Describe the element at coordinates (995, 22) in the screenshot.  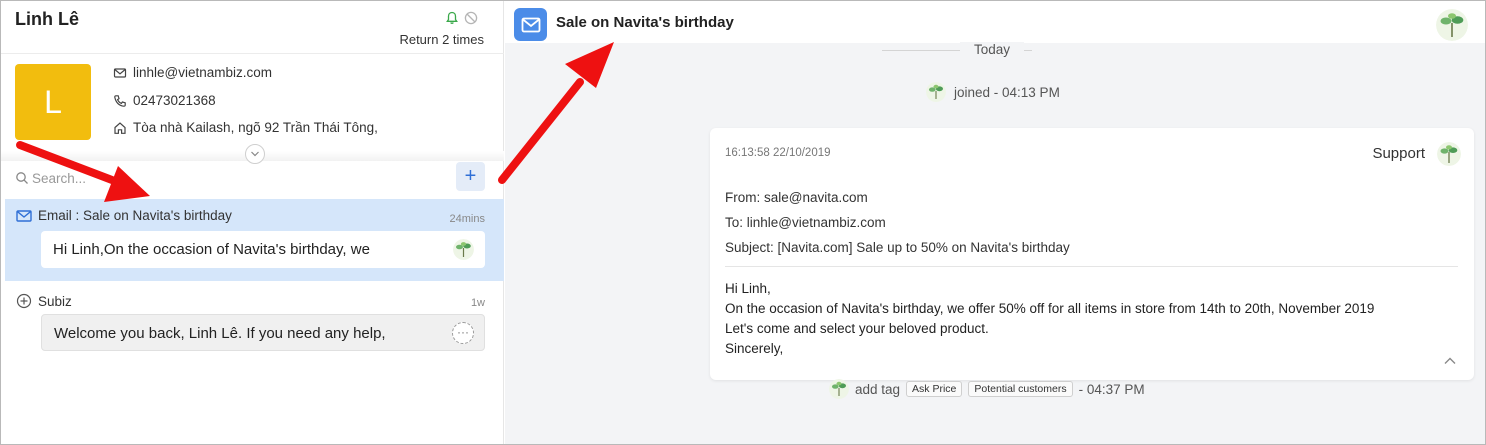
I see `conversation-header-bar: Sale on Navita's birthday` at that location.